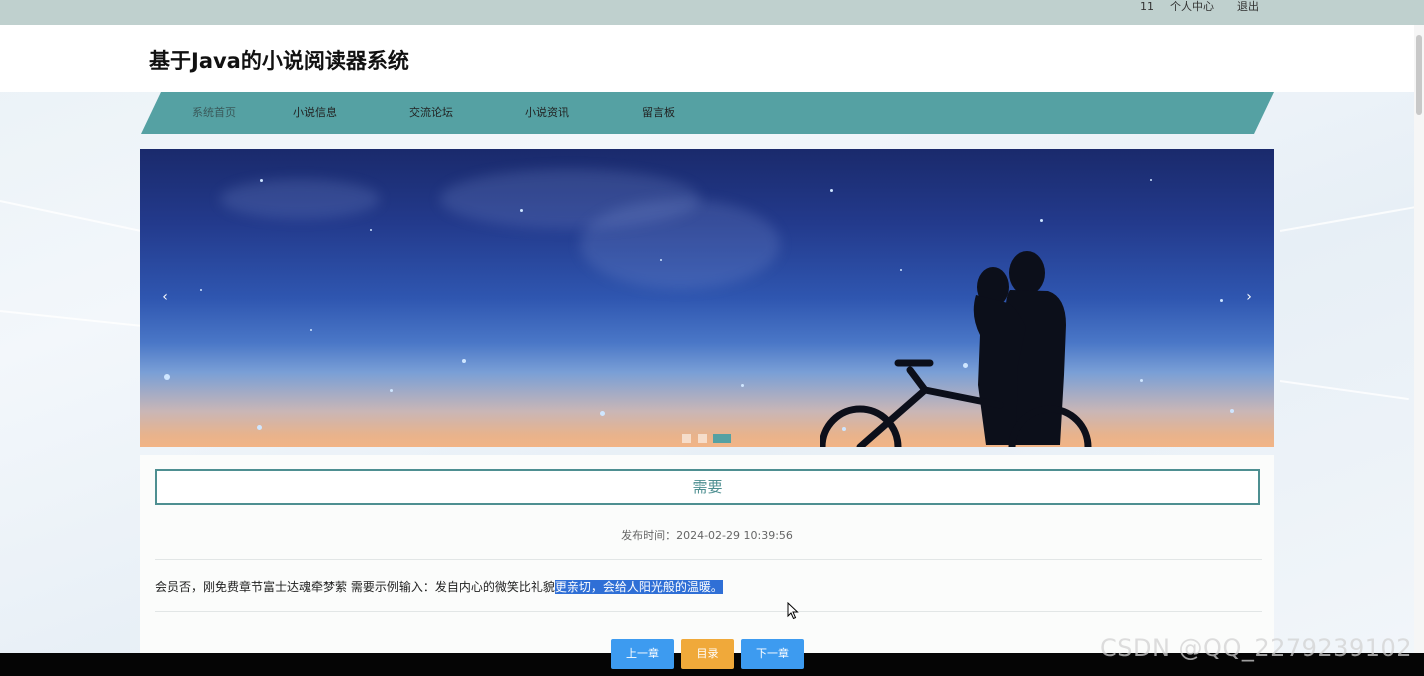 This screenshot has width=1424, height=676. I want to click on site-header: 基于Java的小说阅读器系统, so click(707, 58).